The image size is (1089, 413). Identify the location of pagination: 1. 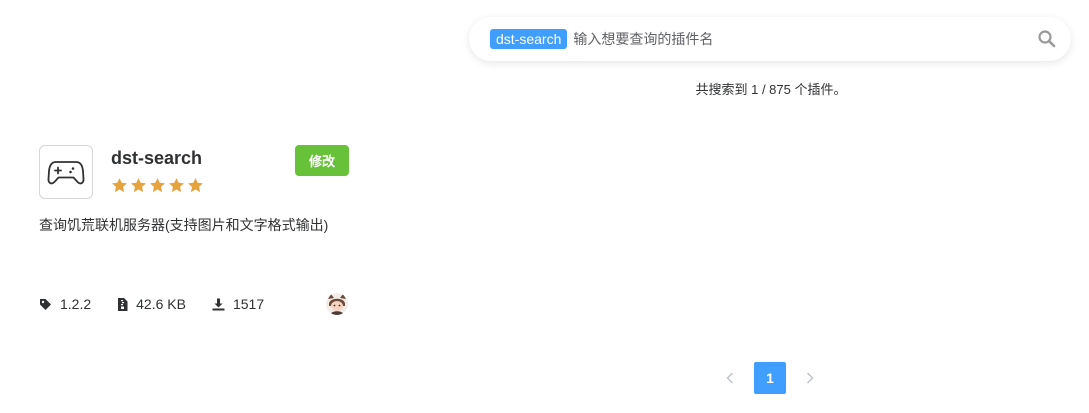
(770, 378).